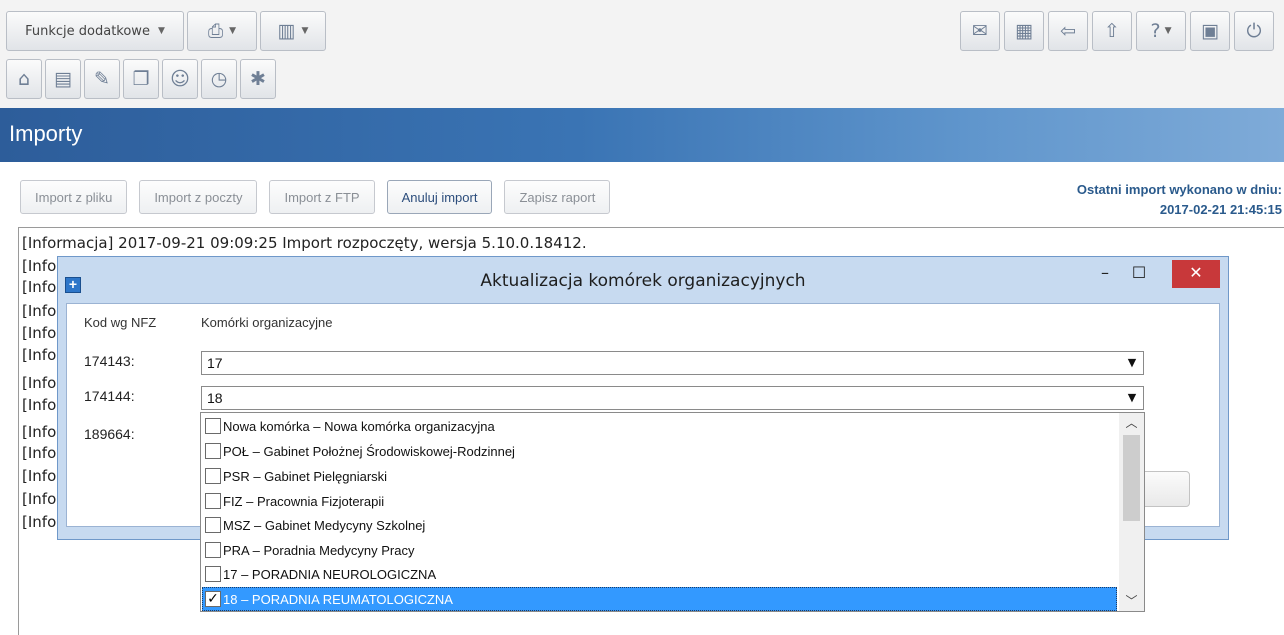 This screenshot has width=1284, height=635. Describe the element at coordinates (304, 501) in the screenshot. I see `option-label: FIZ – Pracownia Fizjoterapii` at that location.